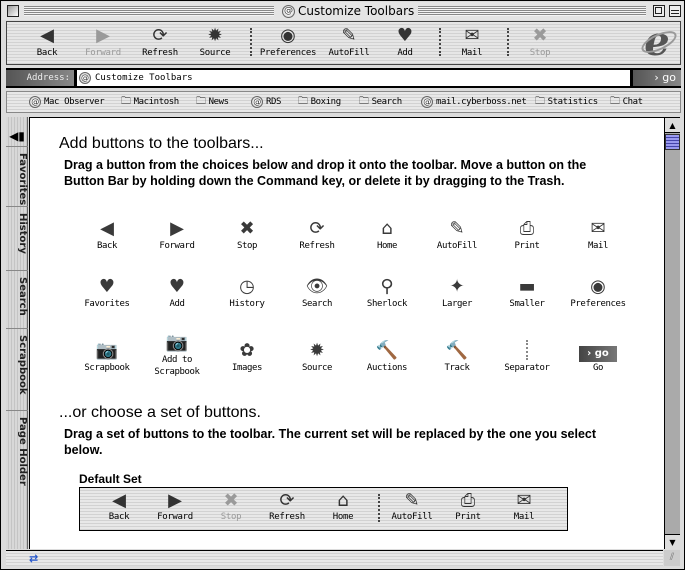 The height and width of the screenshot is (570, 685). I want to click on choice-label: Search, so click(317, 304).